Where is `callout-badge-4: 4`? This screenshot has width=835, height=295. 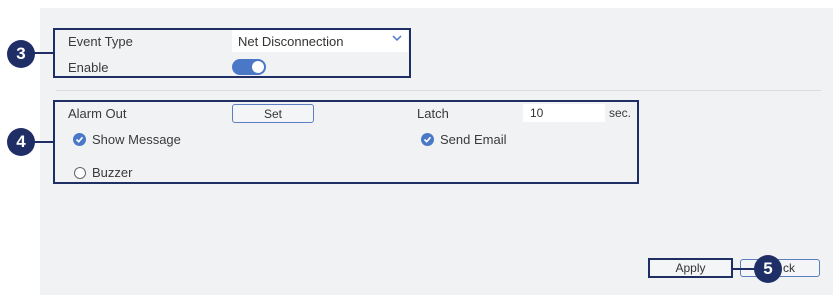 callout-badge-4: 4 is located at coordinates (21, 142).